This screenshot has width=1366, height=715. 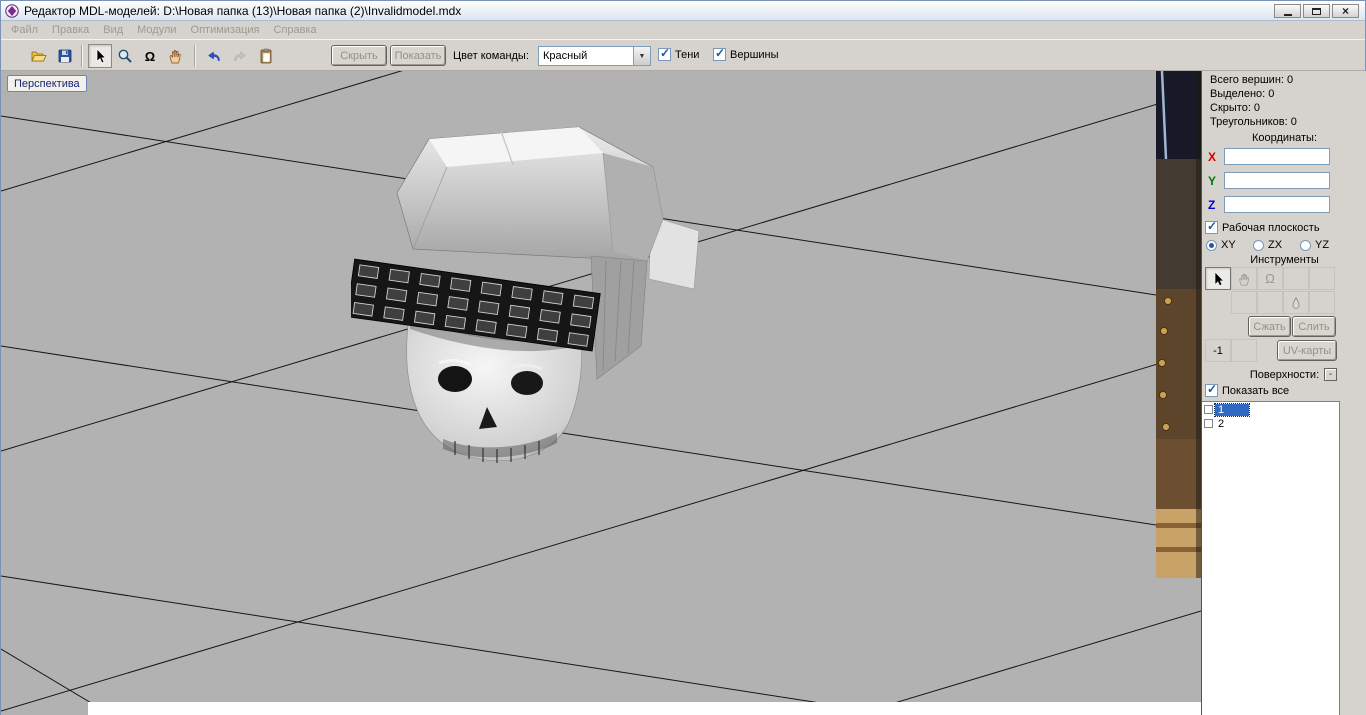 What do you see at coordinates (225, 30) in the screenshot?
I see `menu-item-optimization: Оптимизация` at bounding box center [225, 30].